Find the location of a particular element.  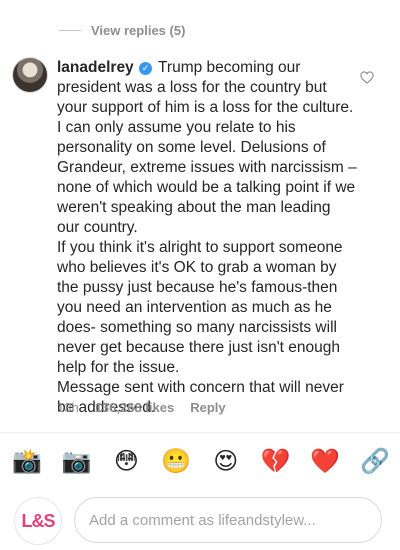

like-heart-icon is located at coordinates (367, 80).